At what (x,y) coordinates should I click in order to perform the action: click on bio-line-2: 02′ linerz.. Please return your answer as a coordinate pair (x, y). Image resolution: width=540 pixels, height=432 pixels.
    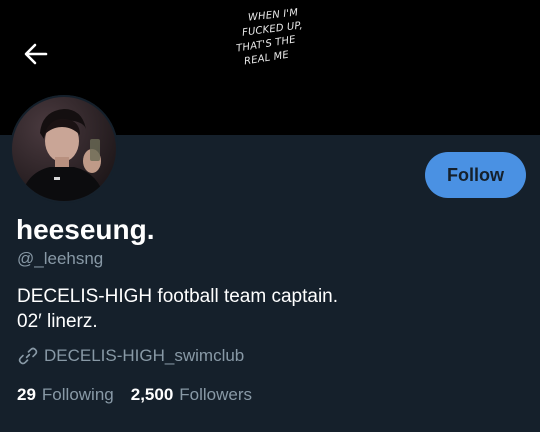
    Looking at the image, I should click on (57, 321).